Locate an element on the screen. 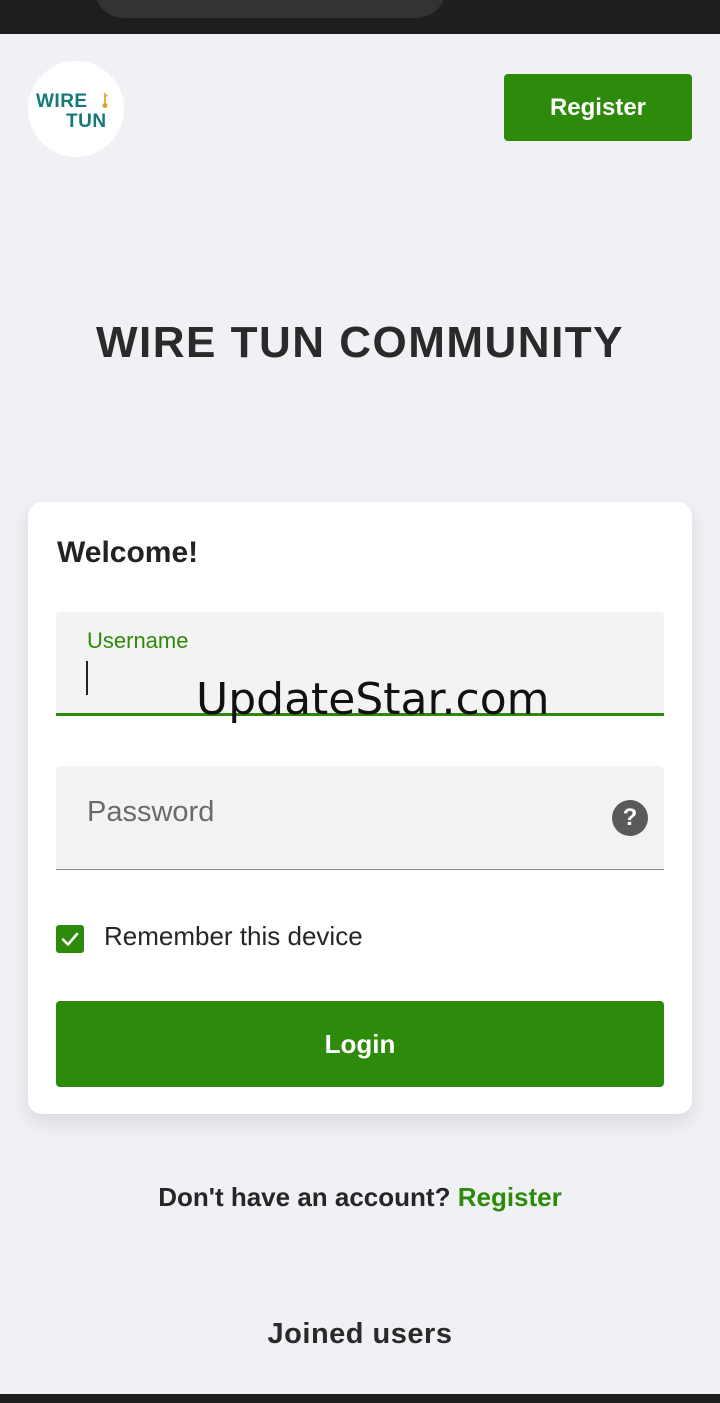 The width and height of the screenshot is (720, 1403). no-account-text: Don't have an account? is located at coordinates (304, 1197).